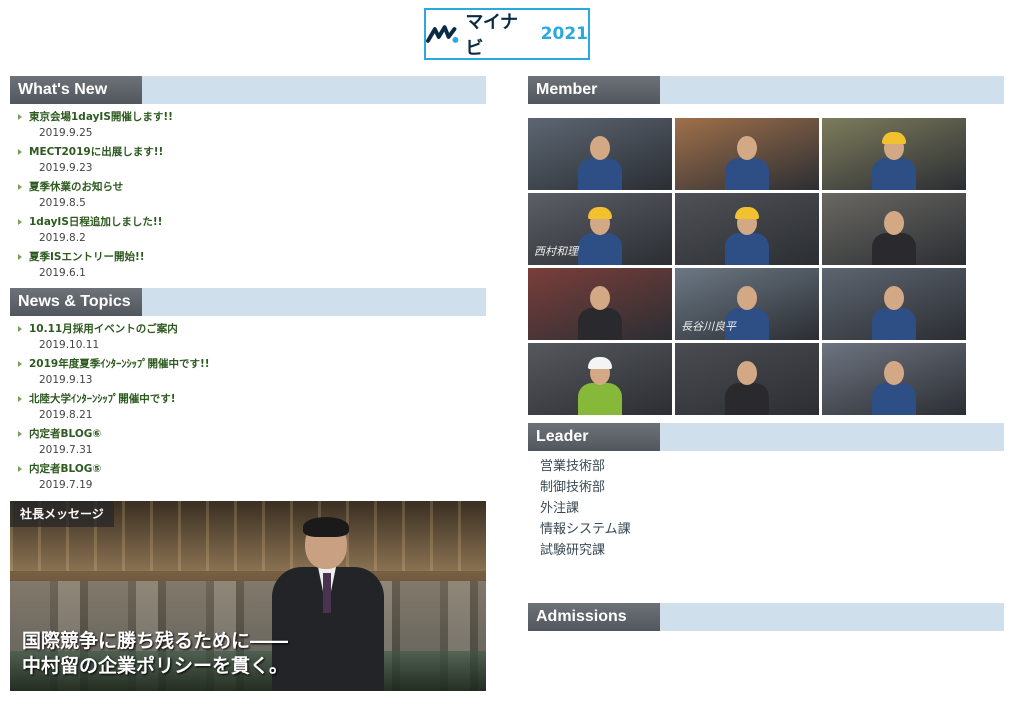 The height and width of the screenshot is (721, 1024). Describe the element at coordinates (66, 168) in the screenshot. I see `news-date: 2019.9.23` at that location.